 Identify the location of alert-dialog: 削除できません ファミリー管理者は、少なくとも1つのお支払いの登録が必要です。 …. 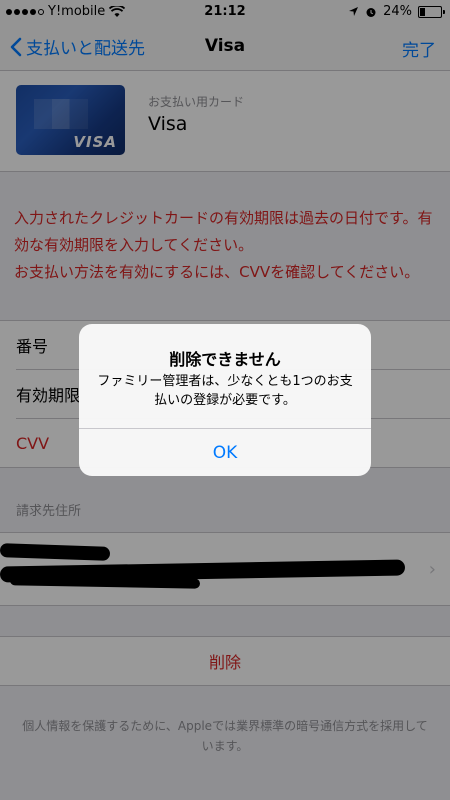
(225, 400).